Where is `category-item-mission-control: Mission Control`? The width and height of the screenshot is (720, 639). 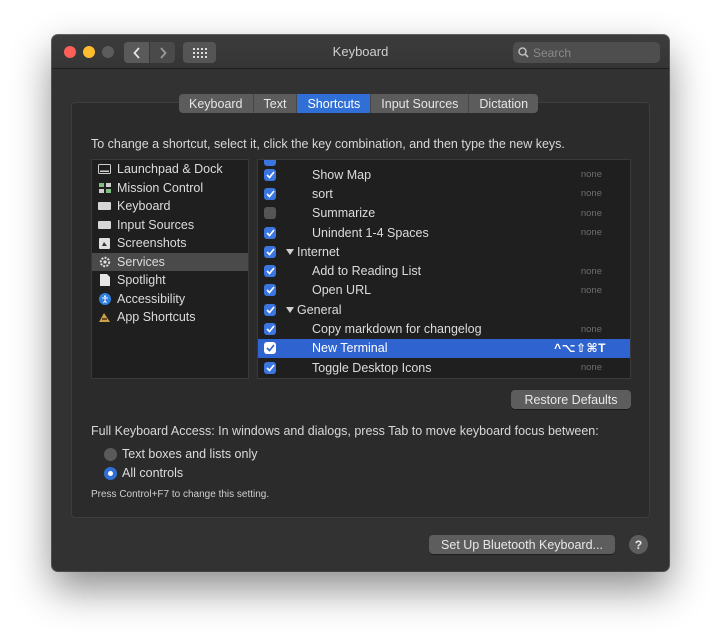 category-item-mission-control: Mission Control is located at coordinates (170, 188).